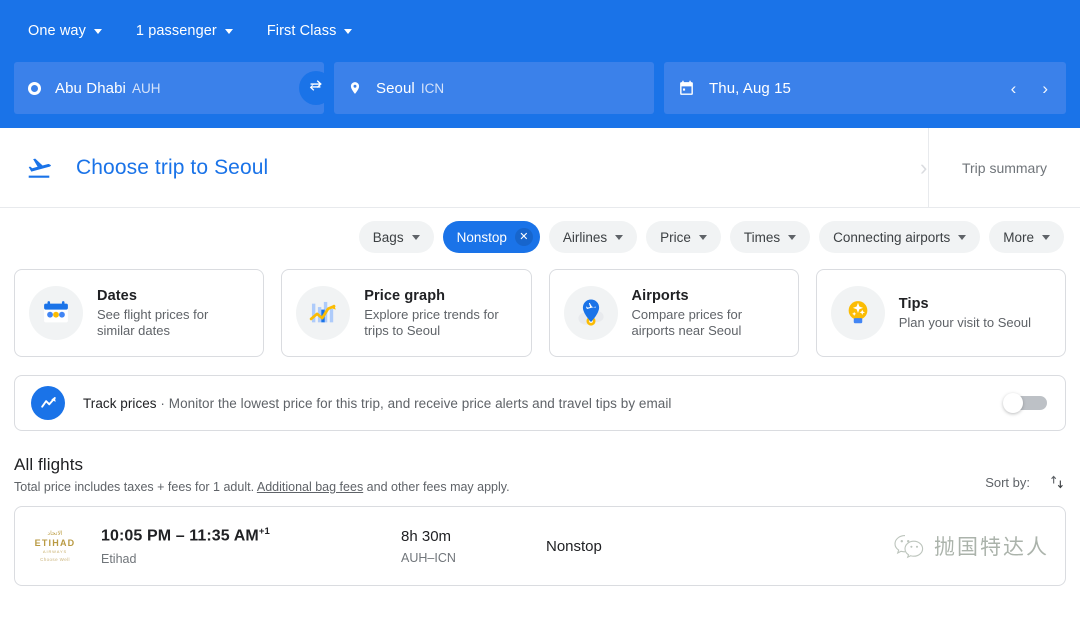  What do you see at coordinates (865, 88) in the screenshot?
I see `departure-date-input: Thu, Aug 15 ‹ ›` at bounding box center [865, 88].